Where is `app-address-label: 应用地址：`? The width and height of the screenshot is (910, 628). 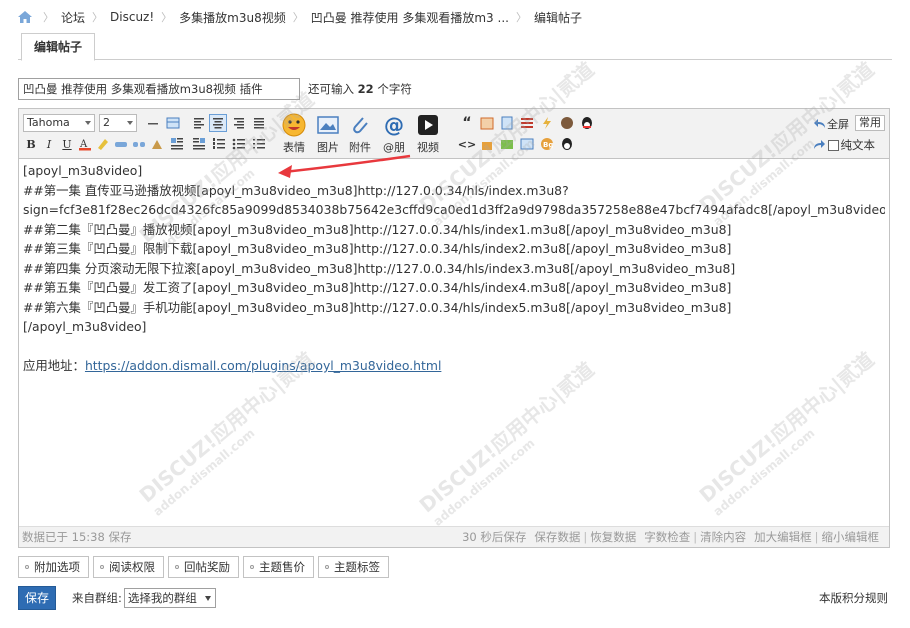 app-address-label: 应用地址： is located at coordinates (54, 365).